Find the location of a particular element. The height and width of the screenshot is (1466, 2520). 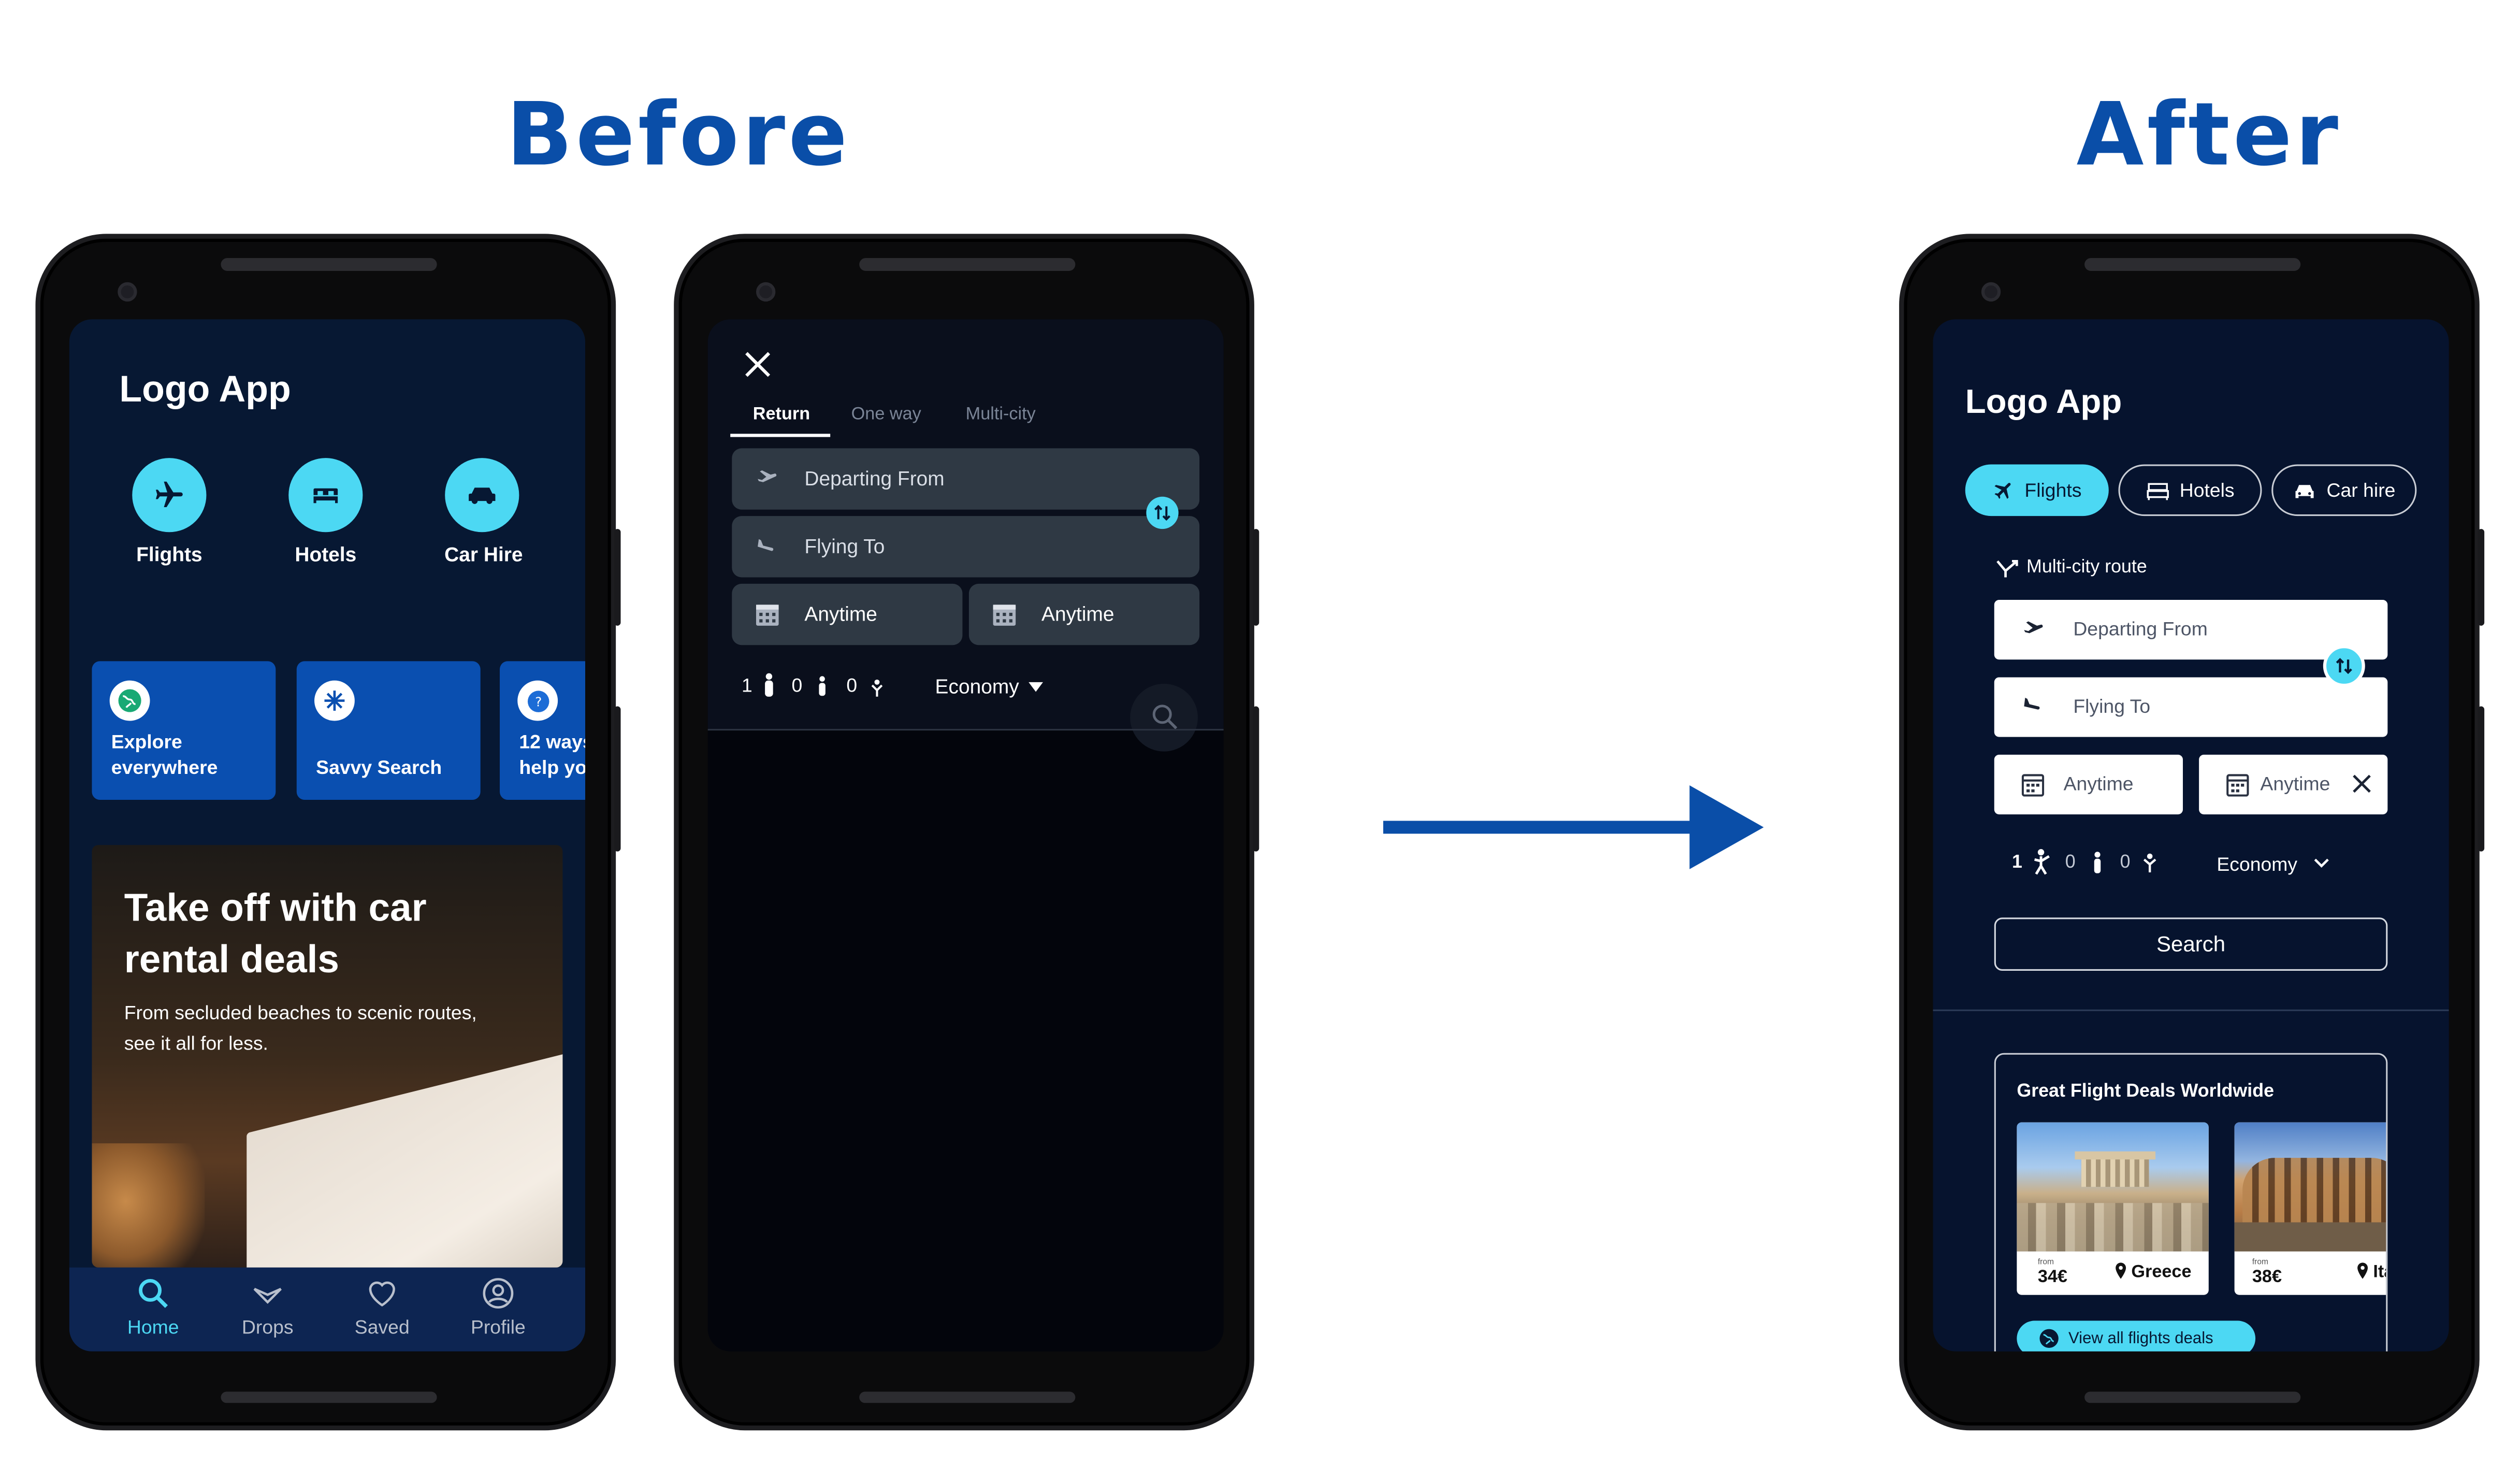

car-hire-pill-label: Car hire is located at coordinates (2361, 490).